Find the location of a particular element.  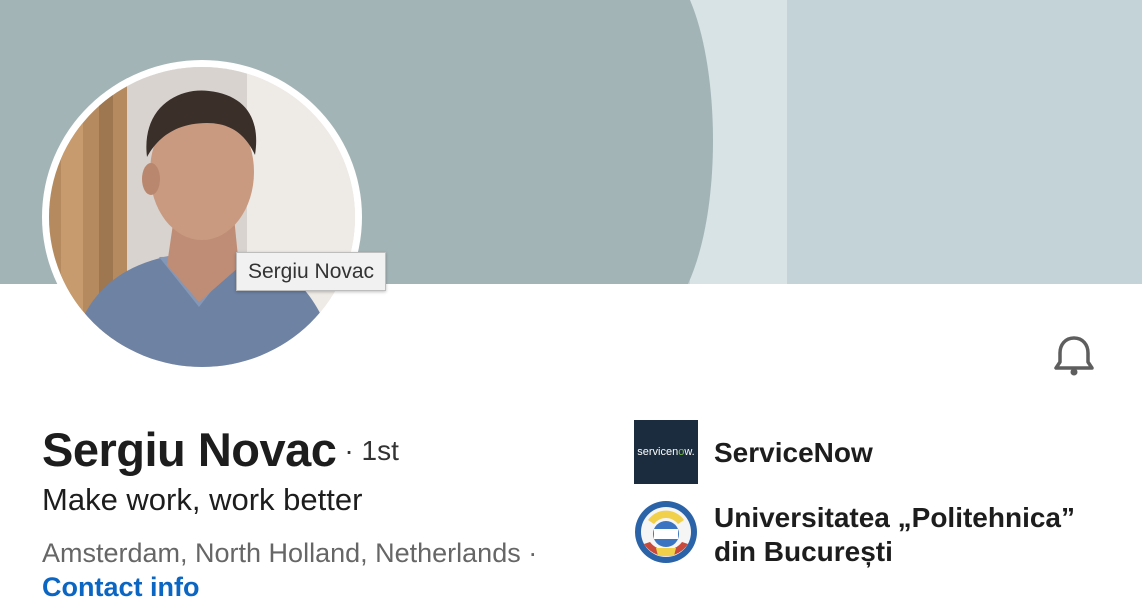

profile-avatar is located at coordinates (202, 217).